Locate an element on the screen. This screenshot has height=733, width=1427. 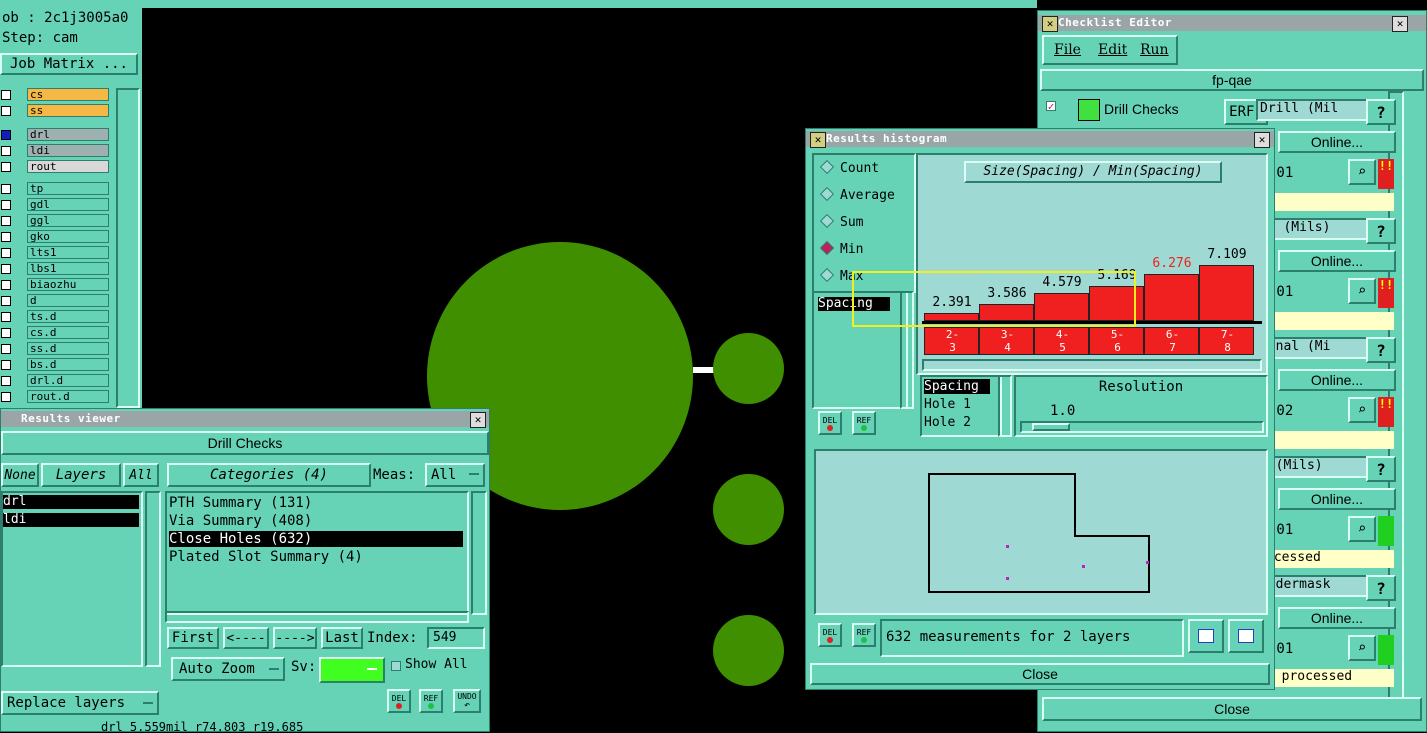
attribute-item: Hole 1 is located at coordinates (957, 404).